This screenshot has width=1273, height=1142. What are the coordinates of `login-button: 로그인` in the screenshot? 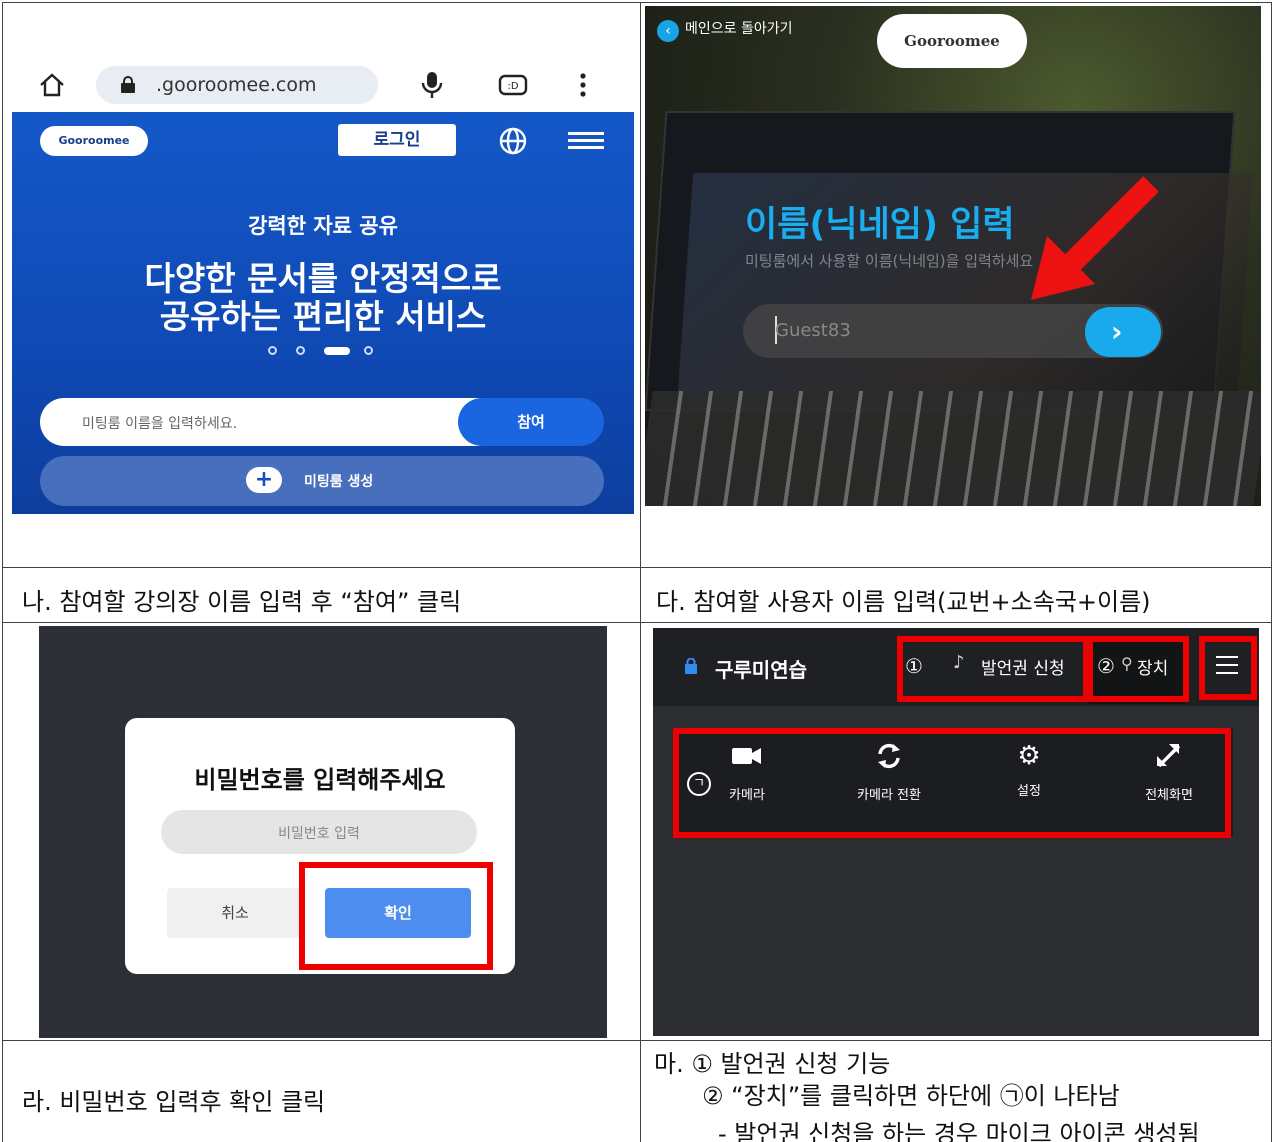 It's located at (397, 140).